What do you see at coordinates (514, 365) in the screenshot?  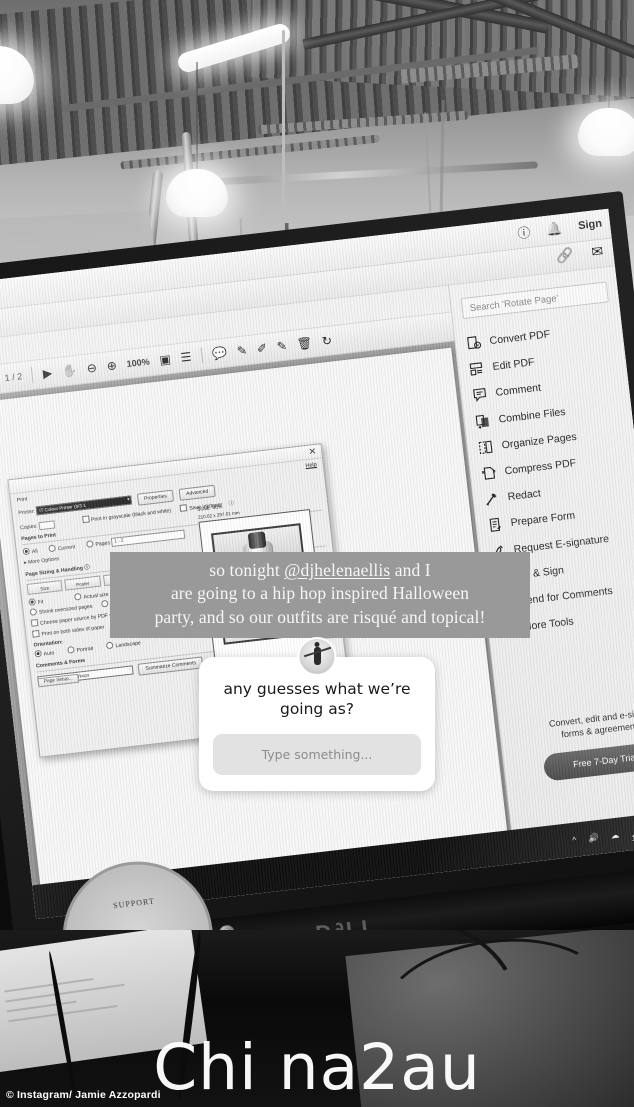 I see `tool-label: Edit PDF` at bounding box center [514, 365].